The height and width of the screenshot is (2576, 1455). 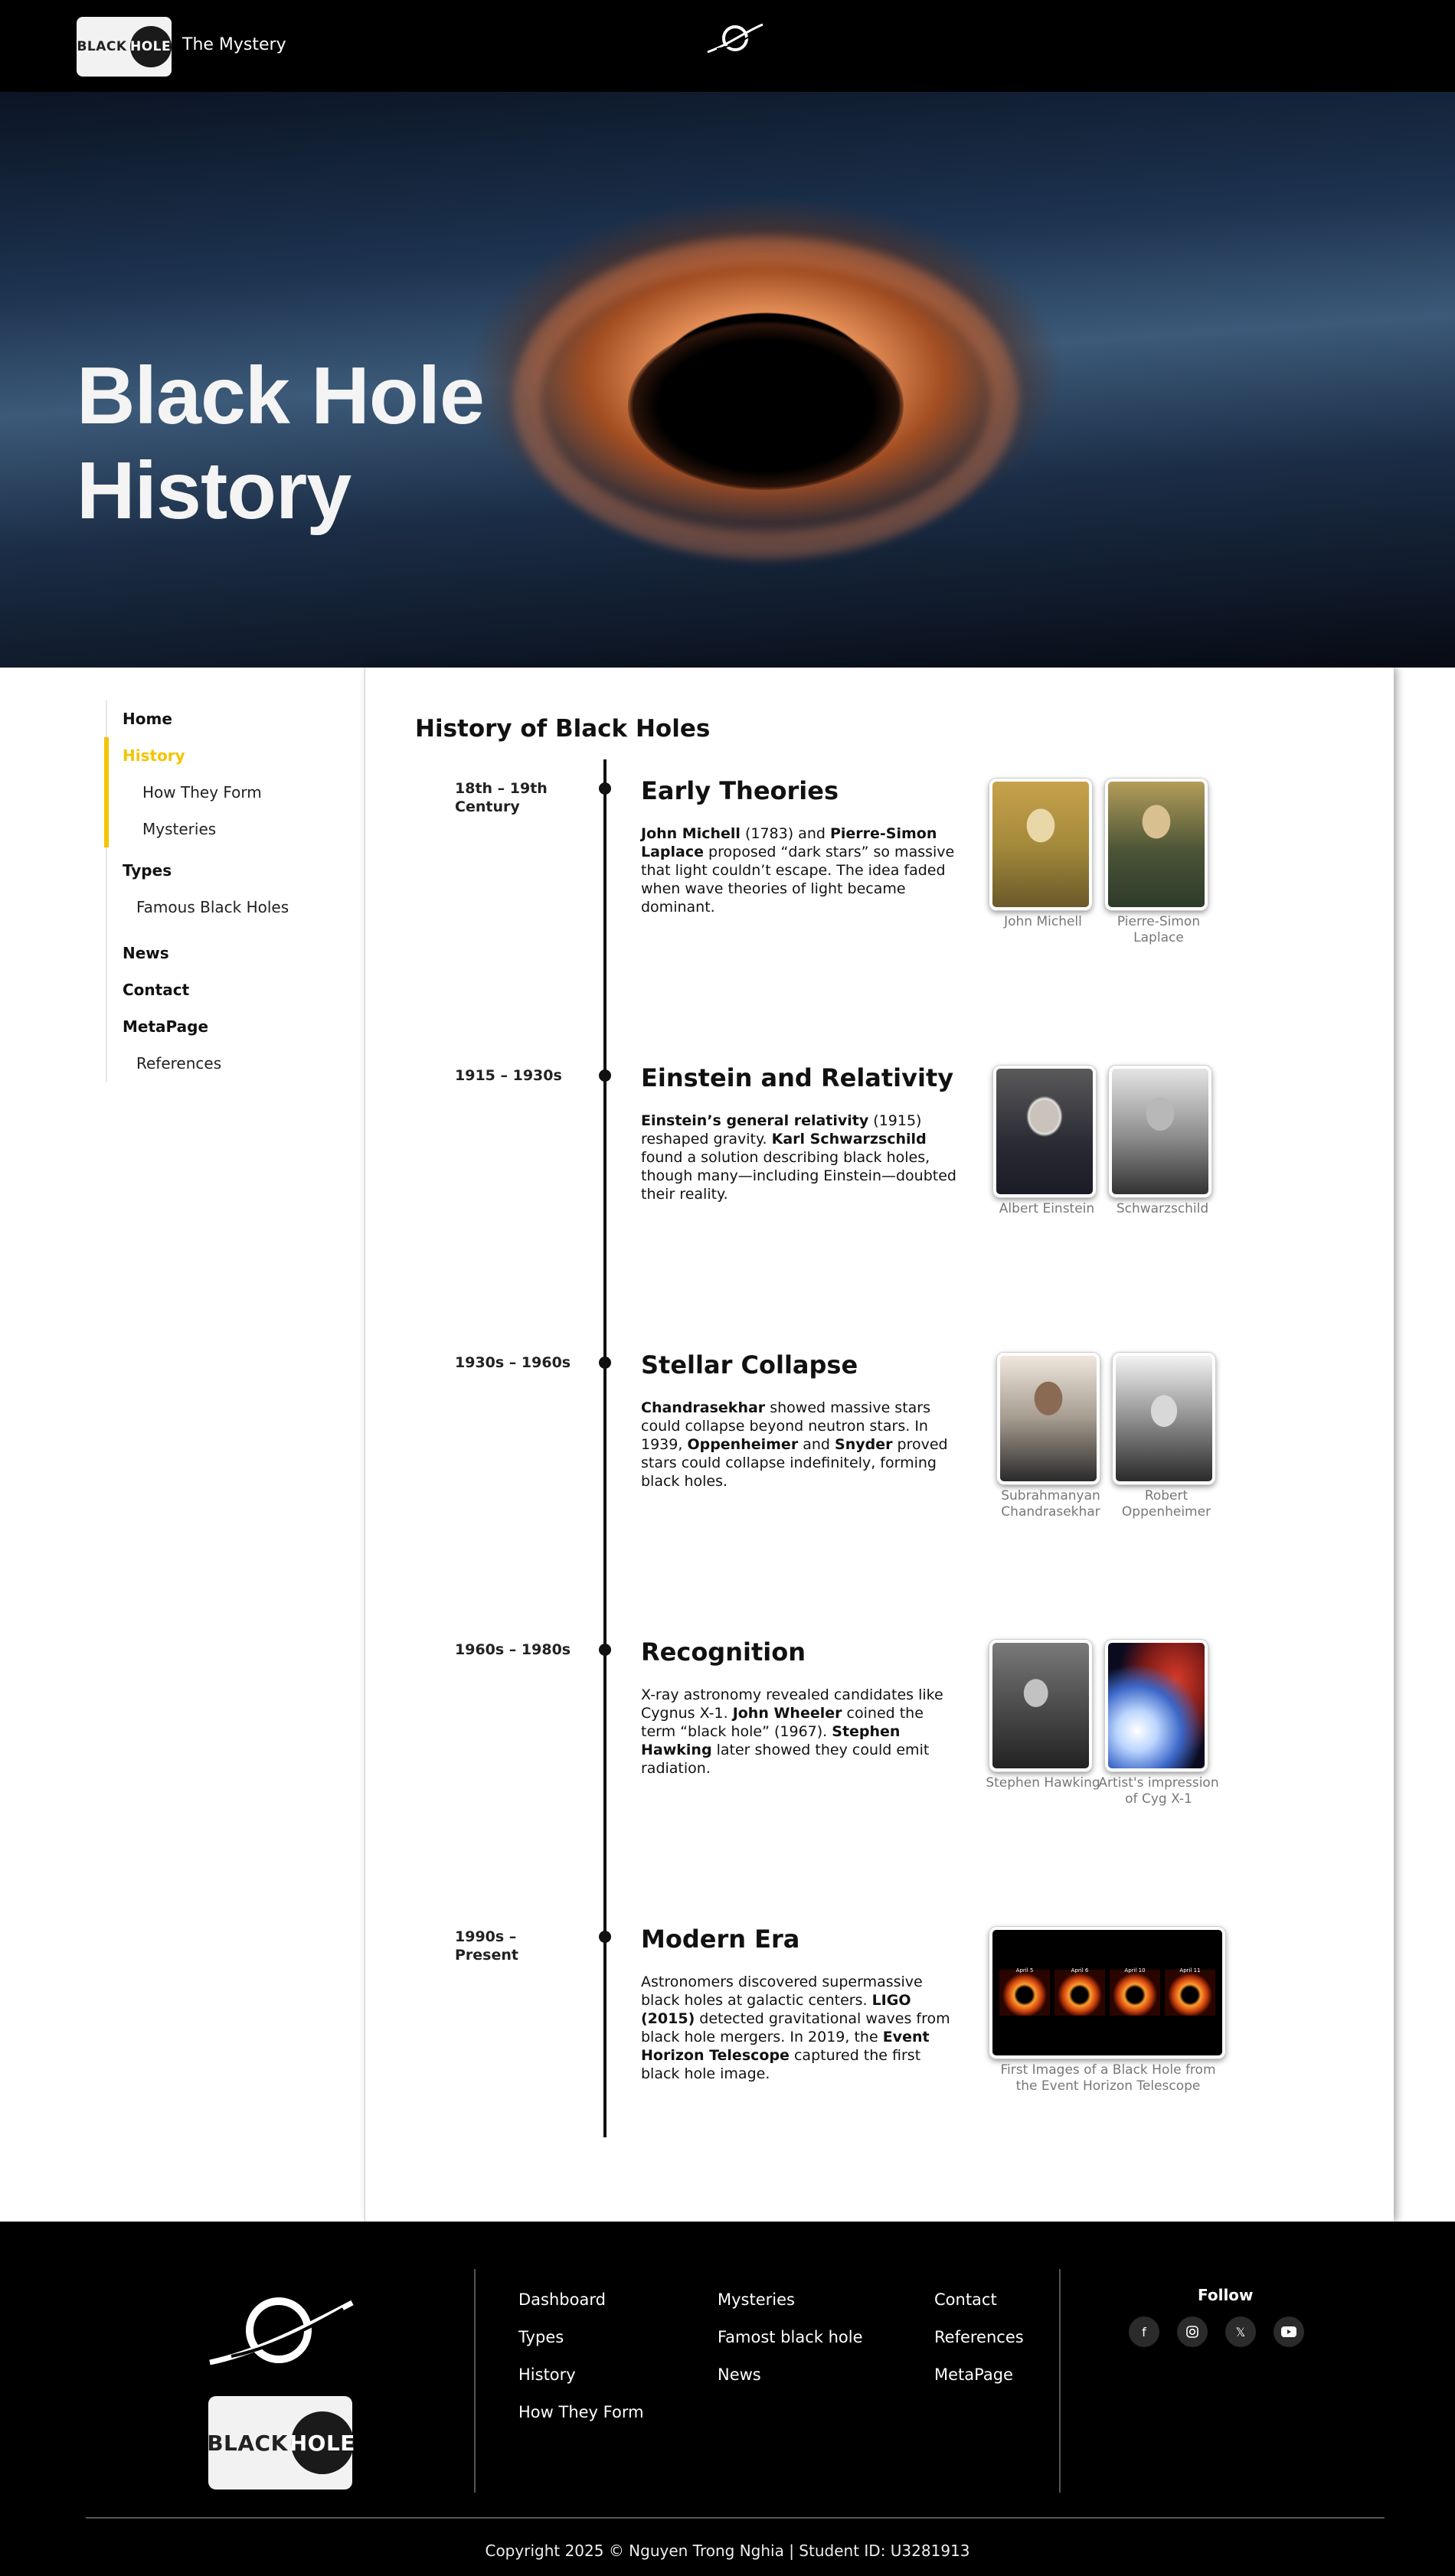 What do you see at coordinates (487, 1946) in the screenshot?
I see `timeline-date: 1990s – Present` at bounding box center [487, 1946].